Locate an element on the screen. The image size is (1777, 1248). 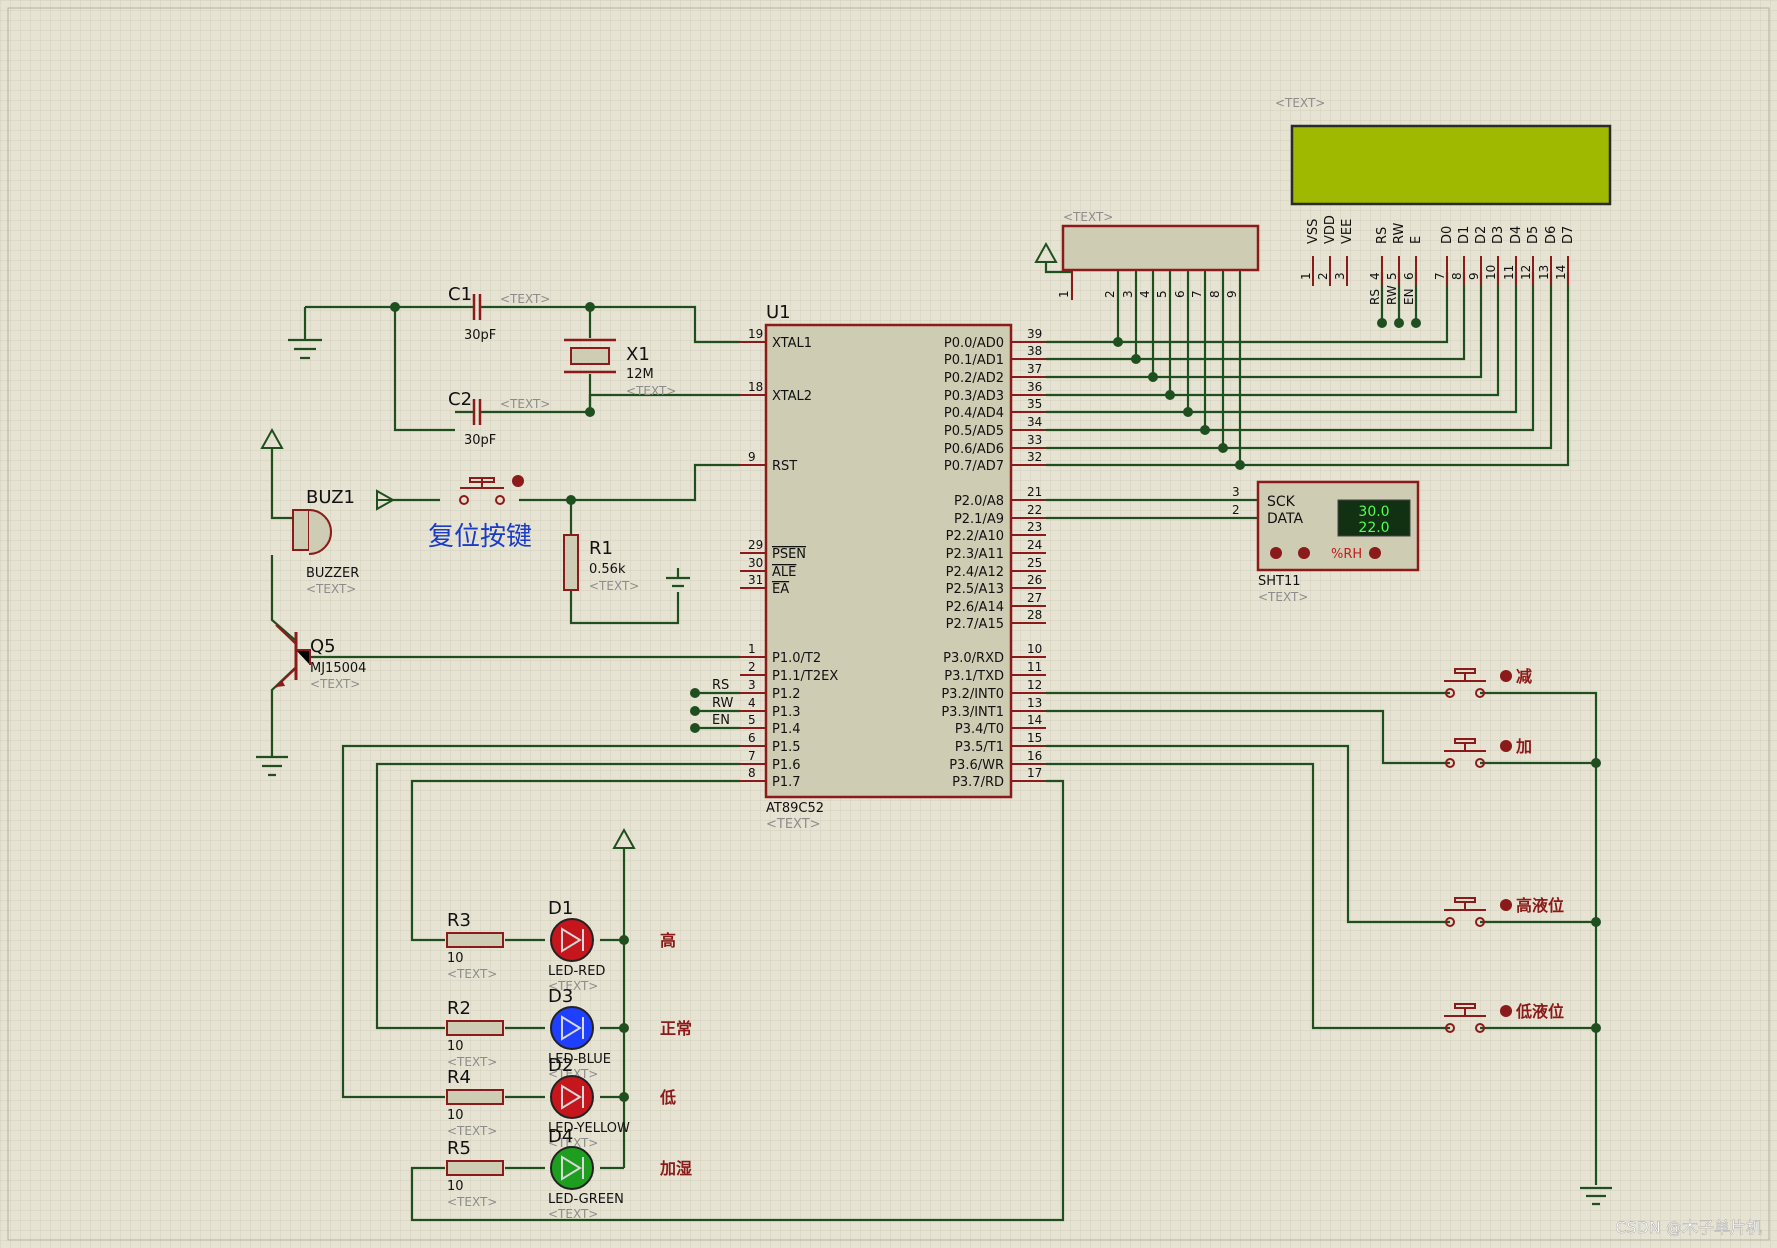
led-placeholder: <TEXT> is located at coordinates (573, 1214).